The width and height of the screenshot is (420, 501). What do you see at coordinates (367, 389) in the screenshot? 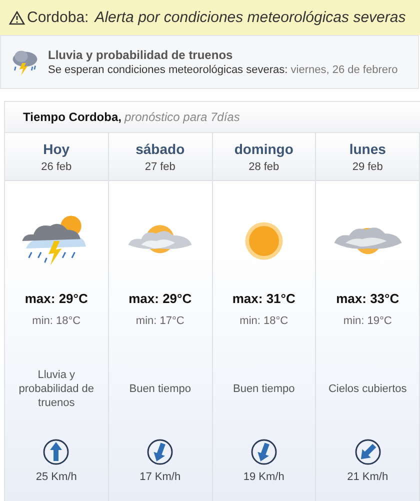
I see `weather-description: Cielos cubiertos` at bounding box center [367, 389].